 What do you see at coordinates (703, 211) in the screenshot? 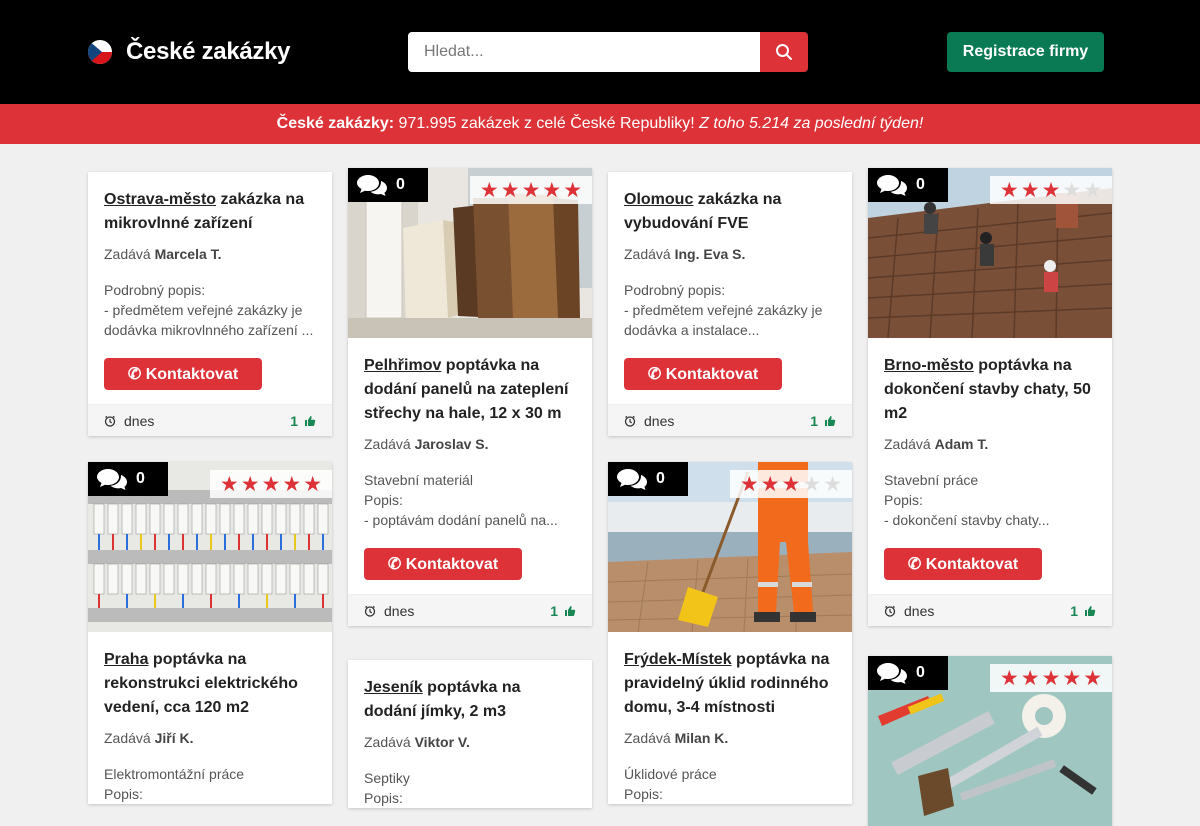
I see `card-title: Olomouc zakázka na vybudování FVE` at bounding box center [703, 211].